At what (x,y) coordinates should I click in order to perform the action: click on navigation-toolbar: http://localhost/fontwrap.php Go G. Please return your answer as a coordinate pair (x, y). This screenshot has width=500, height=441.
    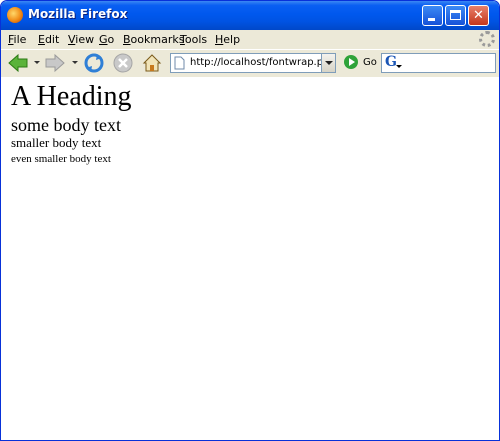
    Looking at the image, I should click on (250, 63).